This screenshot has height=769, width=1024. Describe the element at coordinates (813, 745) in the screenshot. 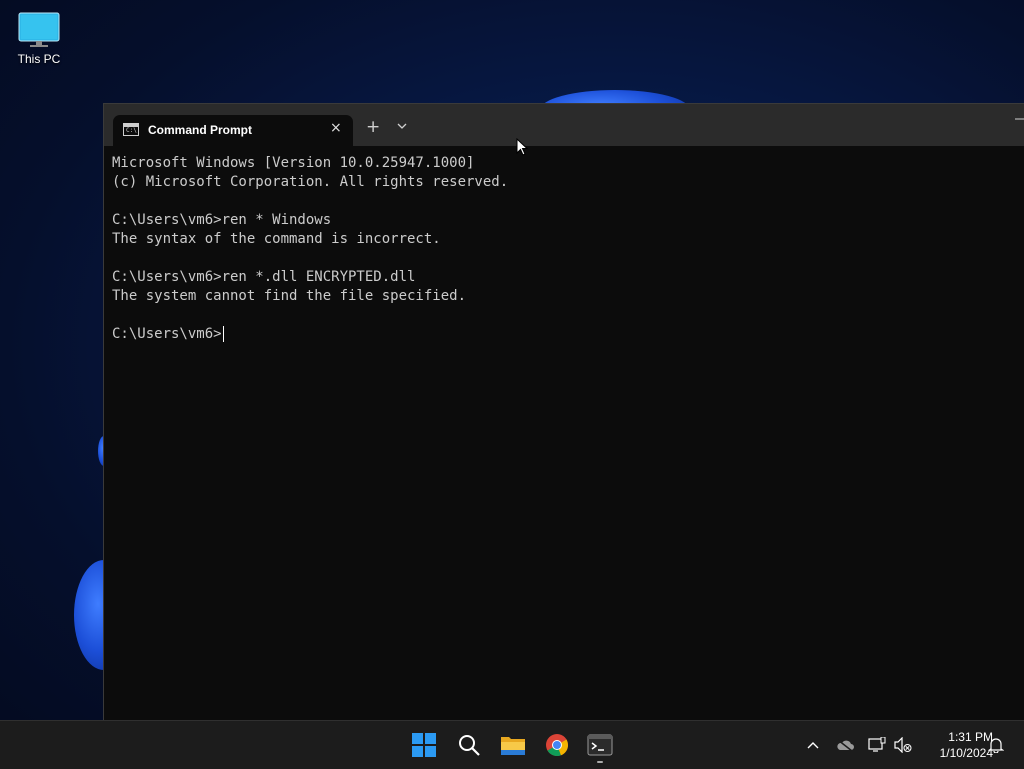

I see `chevron-up-icon` at that location.